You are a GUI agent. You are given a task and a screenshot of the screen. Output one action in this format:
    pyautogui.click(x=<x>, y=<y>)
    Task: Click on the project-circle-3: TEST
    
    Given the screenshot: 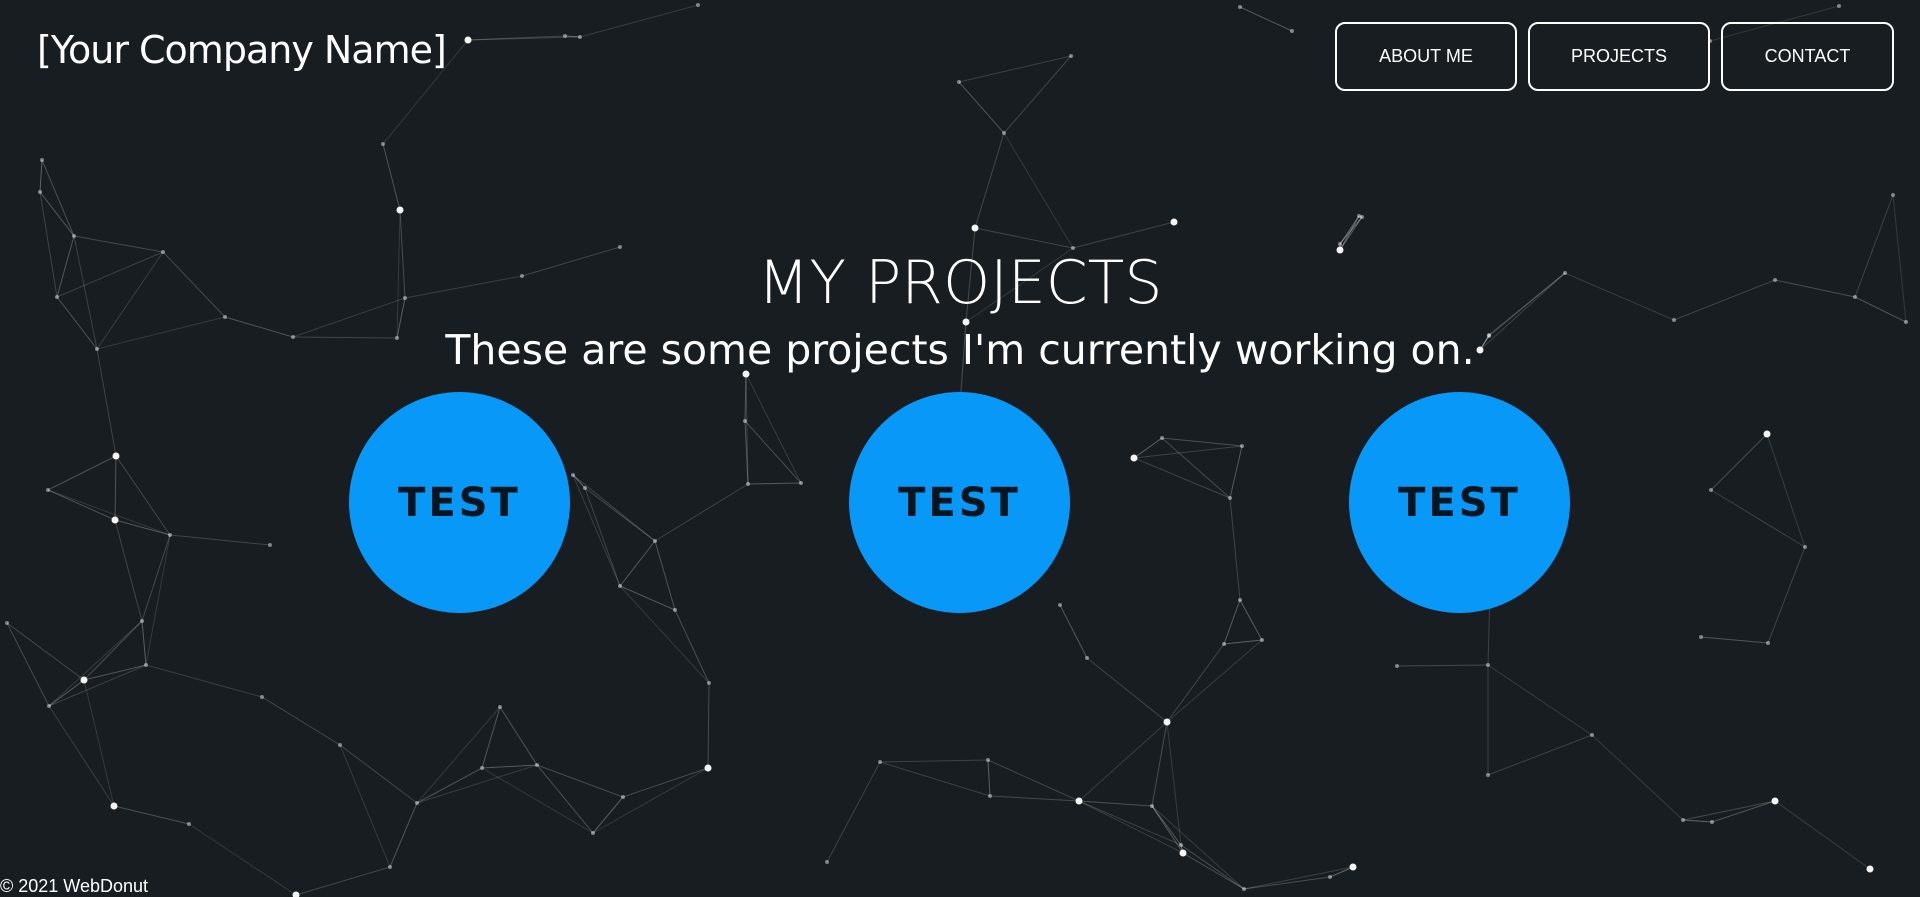 What is the action you would take?
    pyautogui.click(x=1459, y=502)
    